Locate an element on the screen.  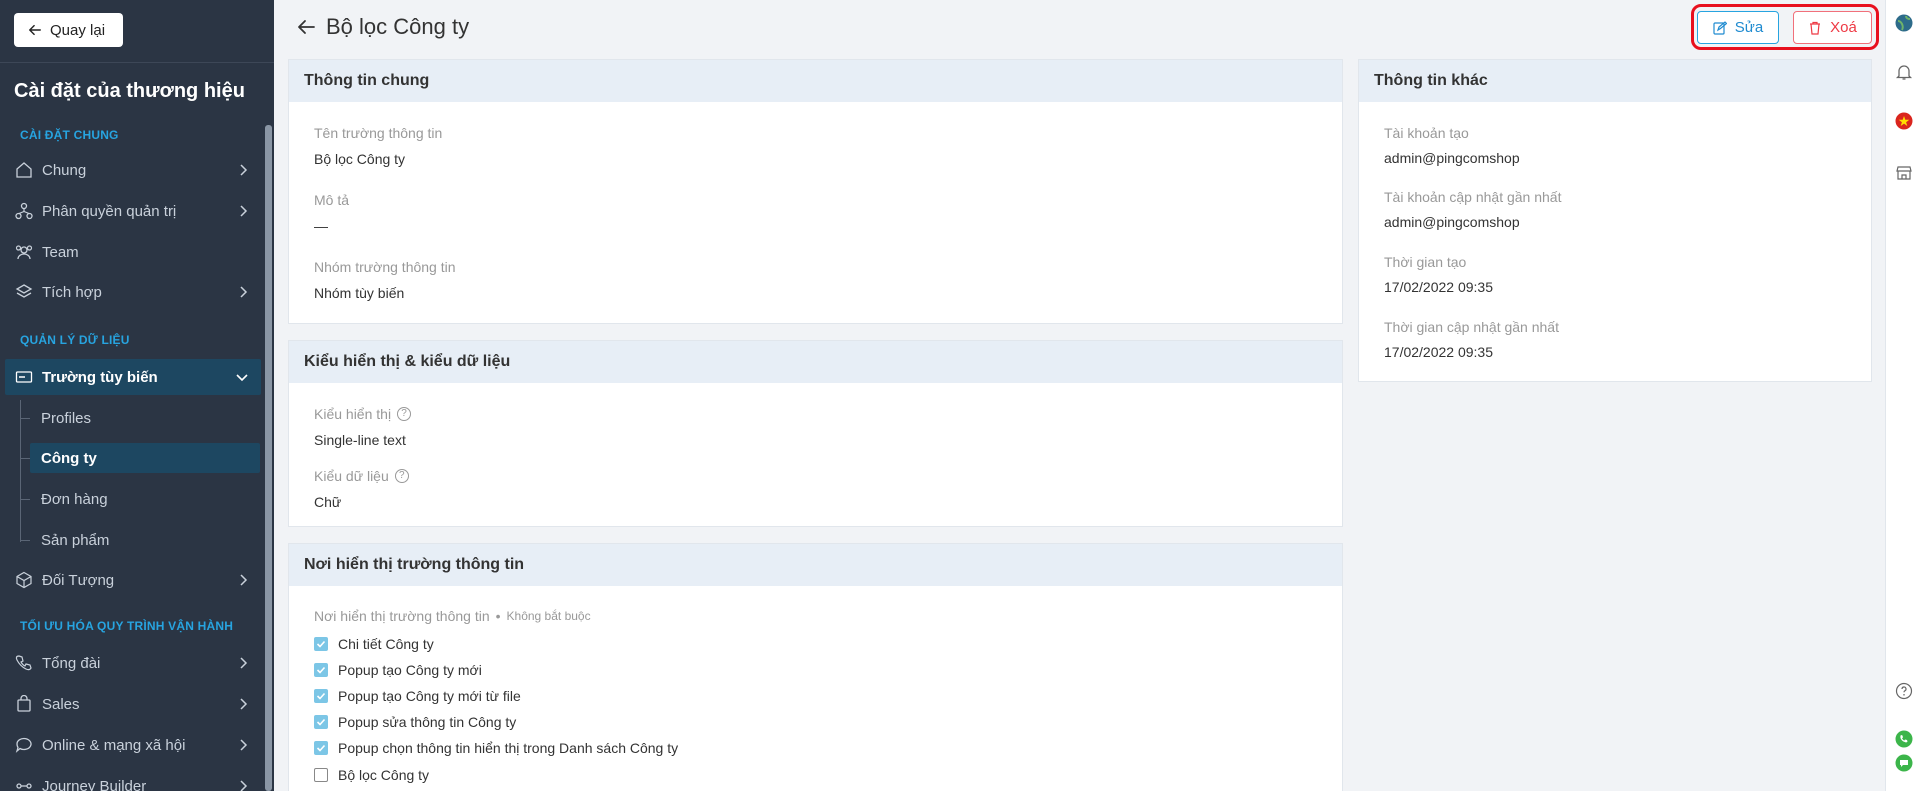
arrow-left-icon is located at coordinates (35, 30).